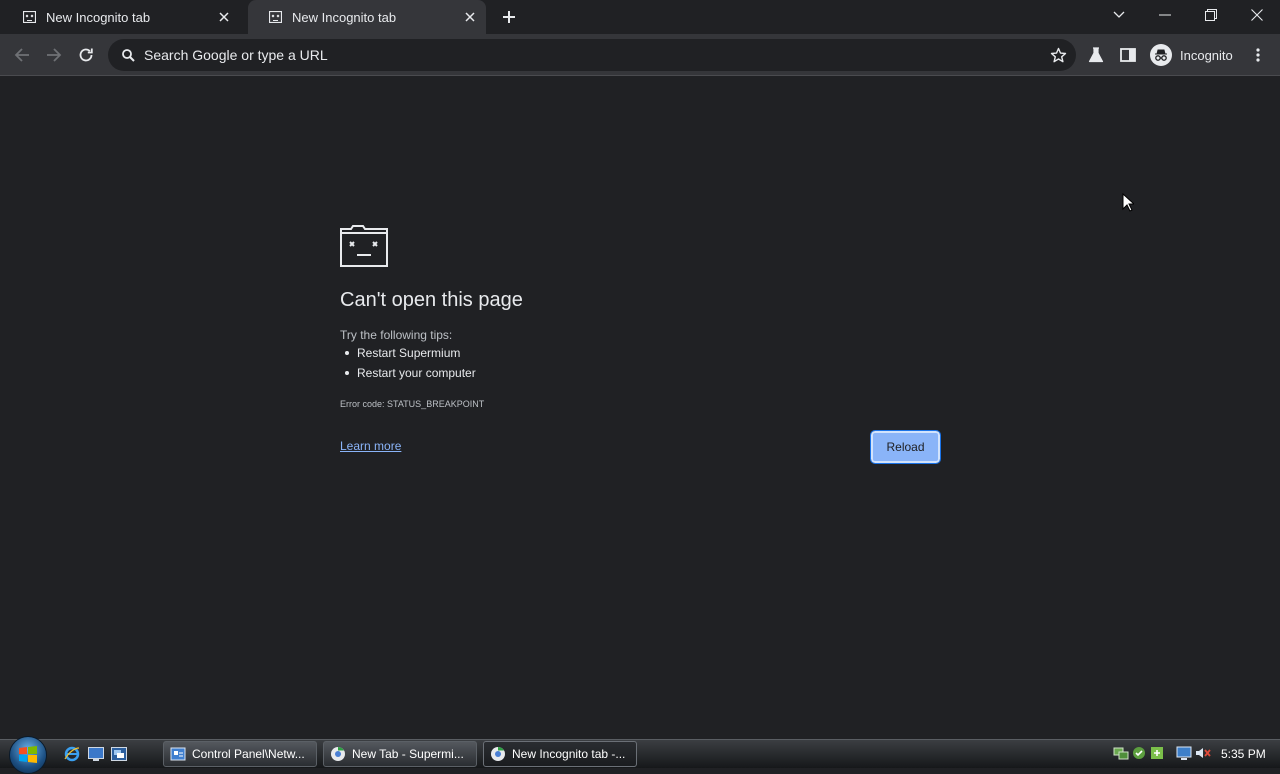 This screenshot has width=1280, height=774. I want to click on update-tray-icon, so click(1157, 753).